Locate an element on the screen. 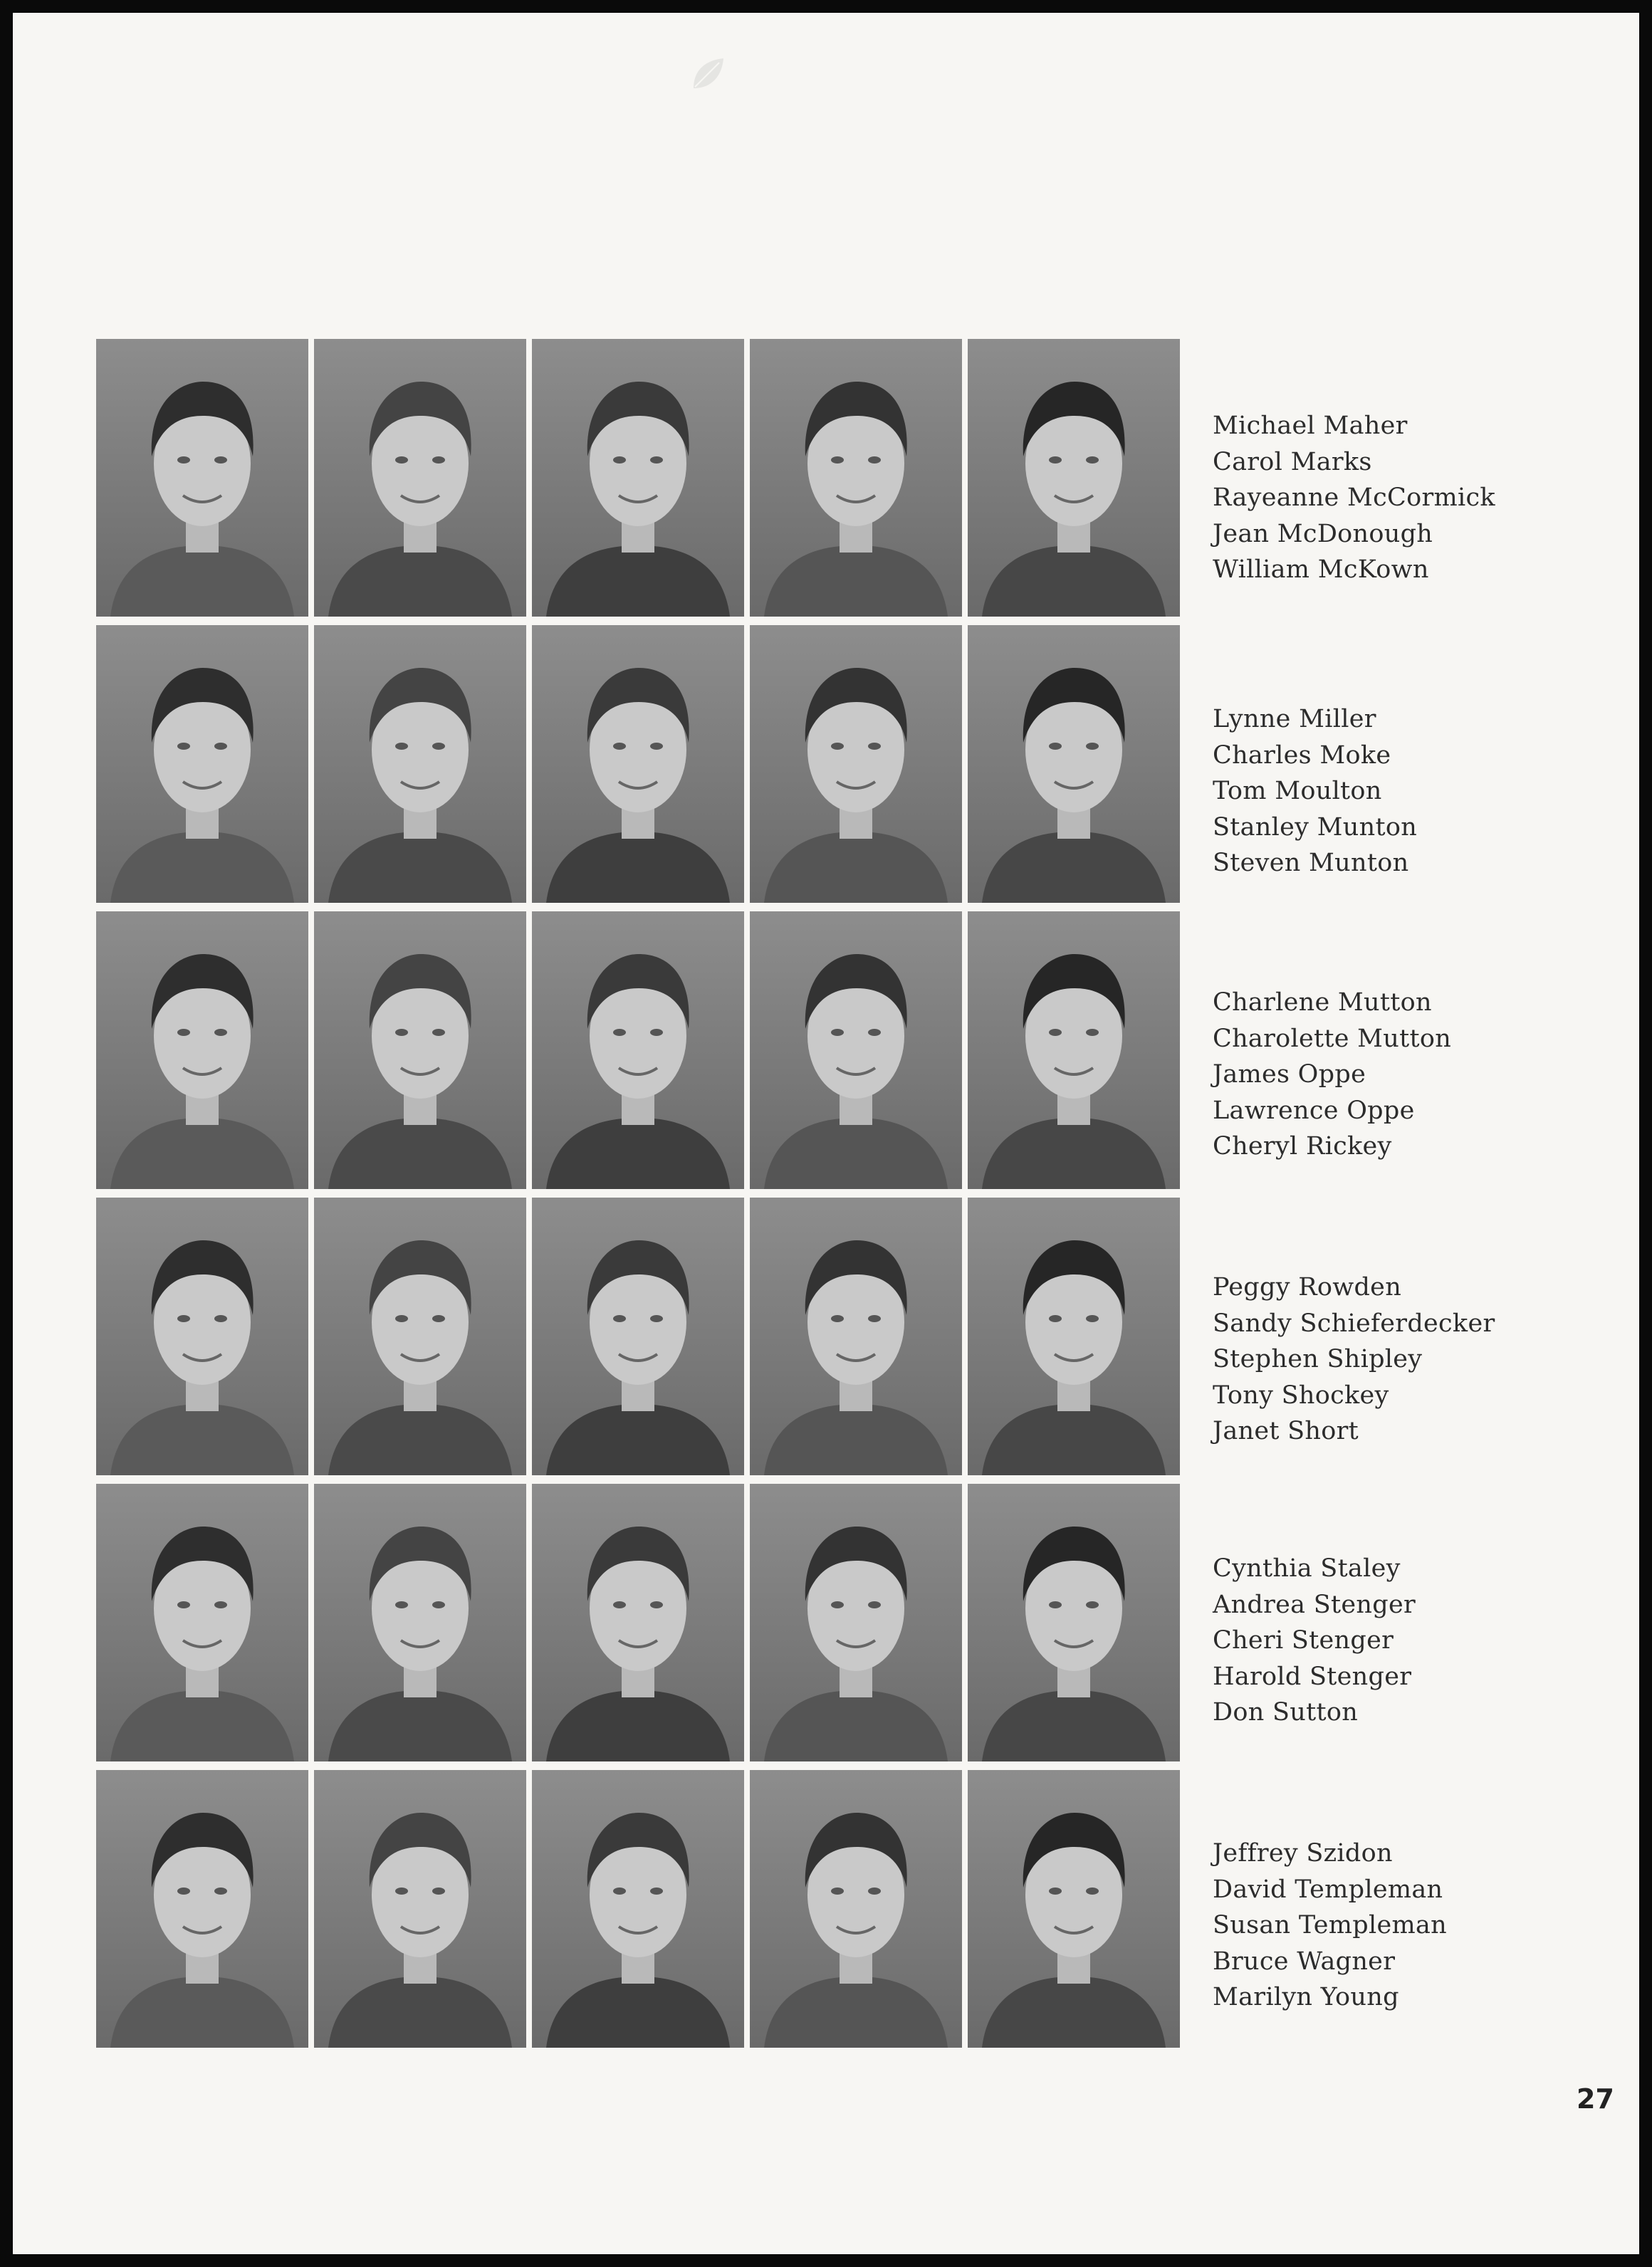 This screenshot has width=1652, height=2267. student-name: Stephen Shipley is located at coordinates (1318, 1359).